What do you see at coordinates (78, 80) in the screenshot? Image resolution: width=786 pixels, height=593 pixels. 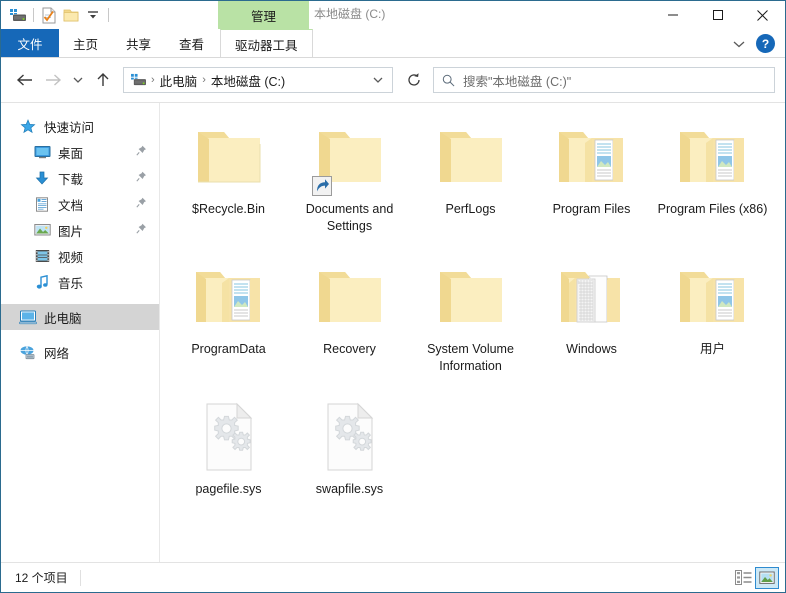 I see `recent-locations-button` at bounding box center [78, 80].